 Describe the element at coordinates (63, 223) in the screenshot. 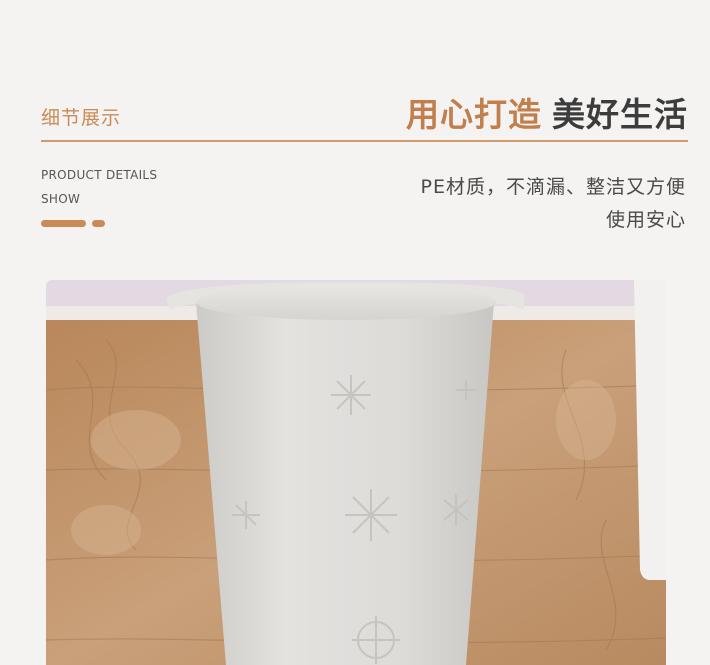

I see `decorative-pill-long` at that location.